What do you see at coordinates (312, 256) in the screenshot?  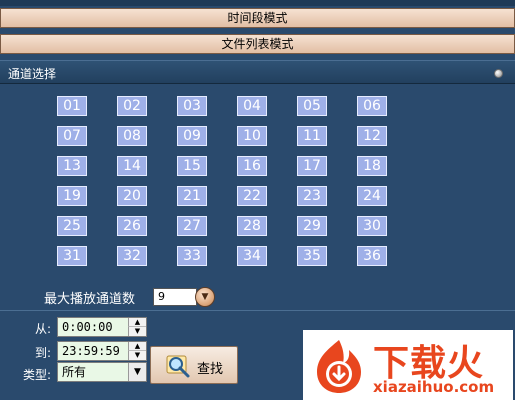 I see `channel-button-35: 35` at bounding box center [312, 256].